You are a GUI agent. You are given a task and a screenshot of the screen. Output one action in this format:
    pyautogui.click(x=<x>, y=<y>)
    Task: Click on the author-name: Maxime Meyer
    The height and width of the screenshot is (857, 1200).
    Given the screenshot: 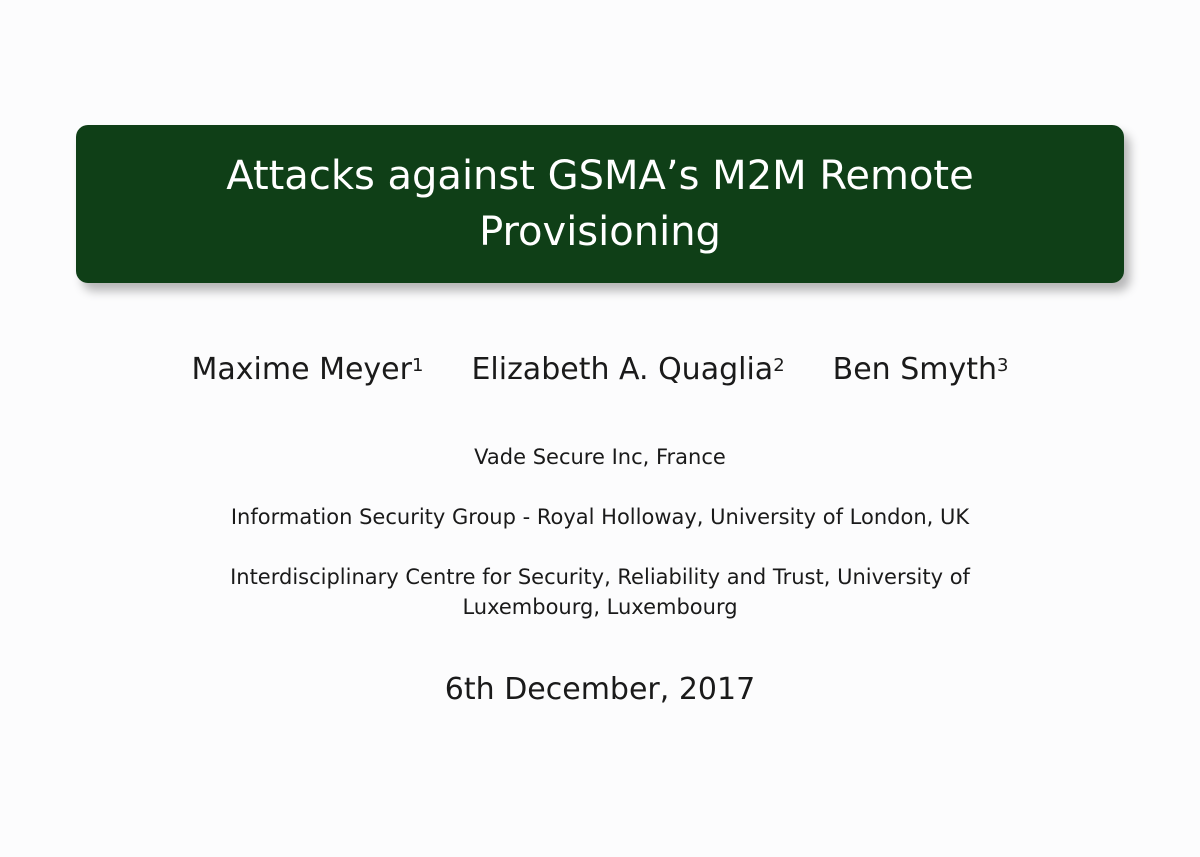 What is the action you would take?
    pyautogui.click(x=301, y=369)
    